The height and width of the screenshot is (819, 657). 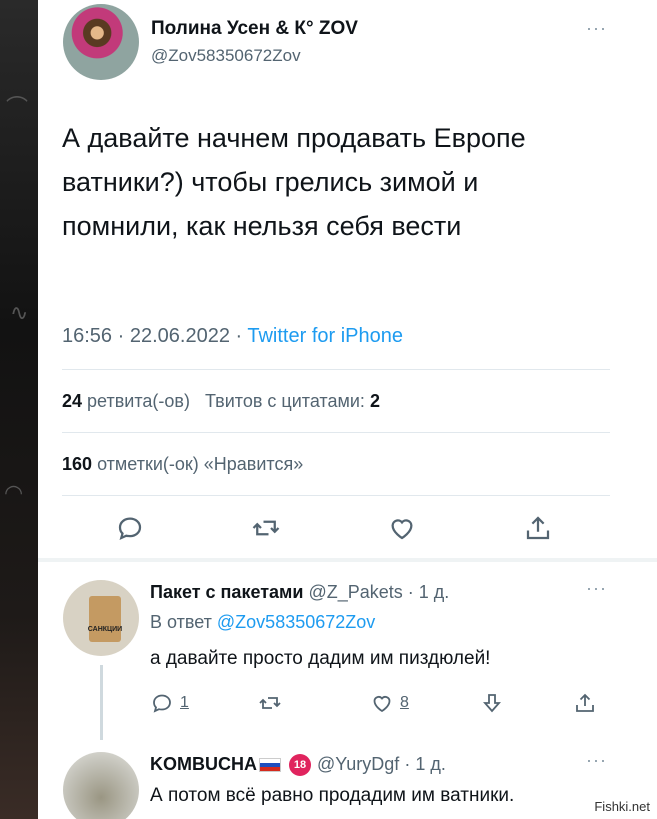 What do you see at coordinates (101, 785) in the screenshot?
I see `reply-avatar` at bounding box center [101, 785].